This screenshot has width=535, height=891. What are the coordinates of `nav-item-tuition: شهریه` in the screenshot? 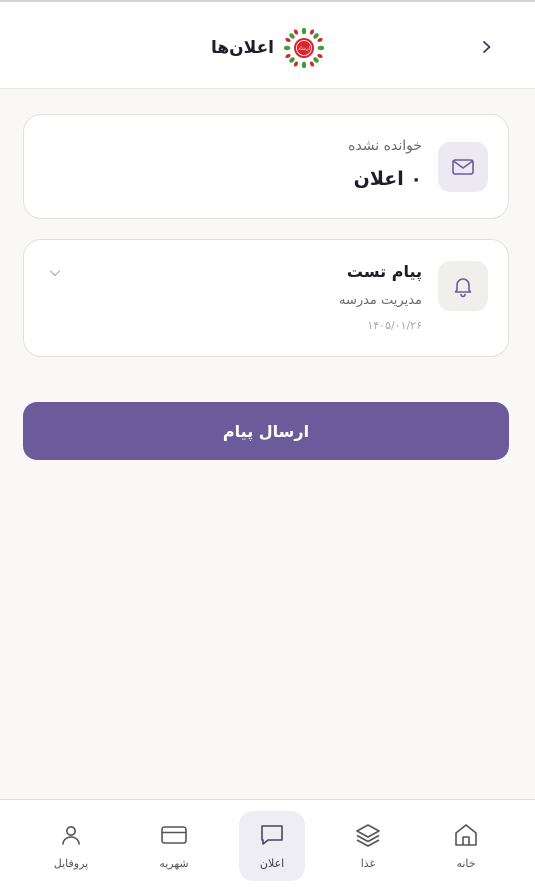 It's located at (174, 846).